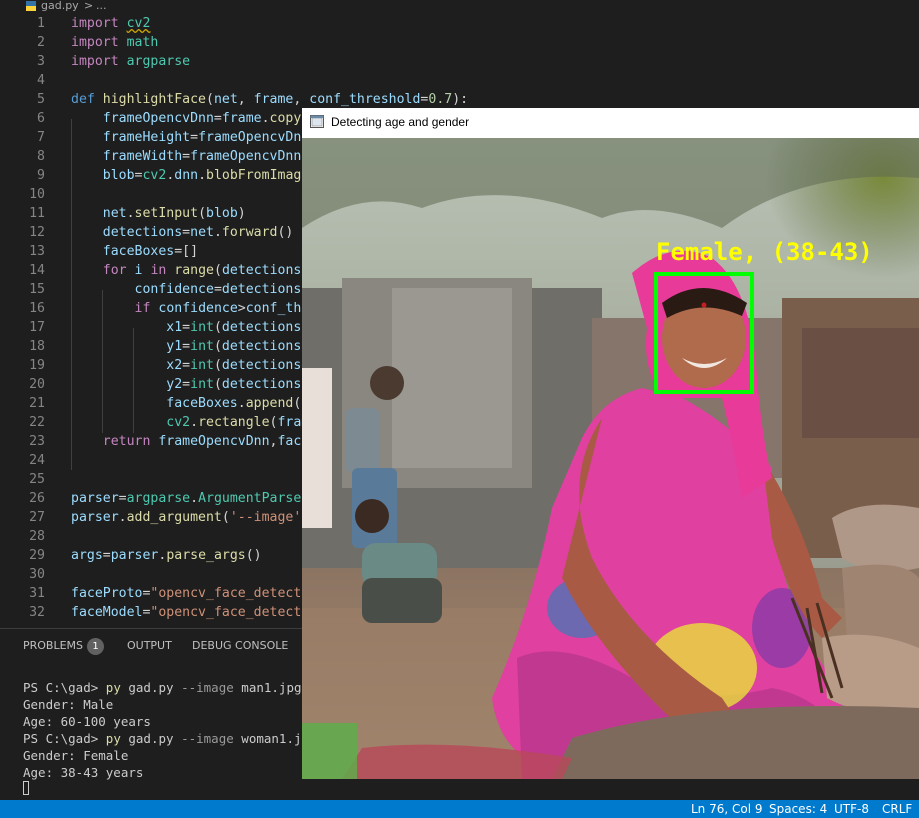 The height and width of the screenshot is (818, 919). Describe the element at coordinates (240, 645) in the screenshot. I see `tab-debug-console: DEBUG CONSOLE` at that location.